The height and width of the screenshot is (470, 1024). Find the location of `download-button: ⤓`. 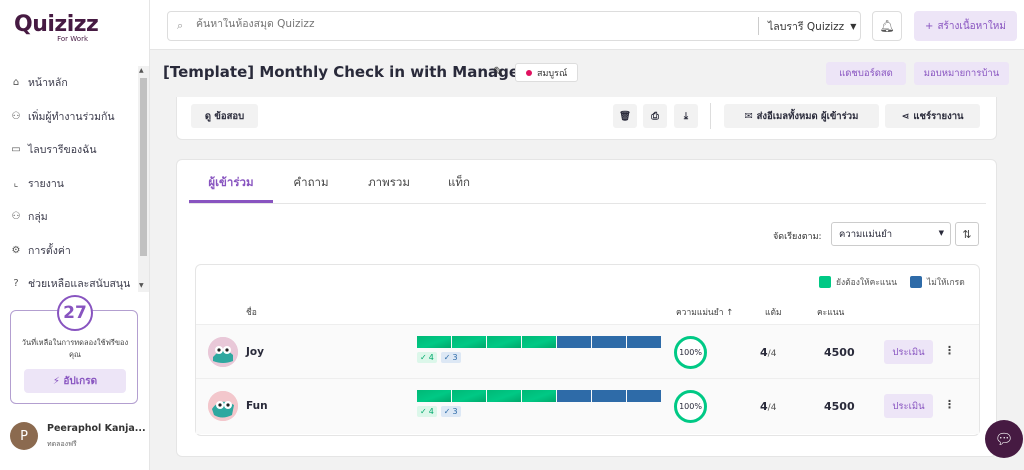

download-button: ⤓ is located at coordinates (686, 116).